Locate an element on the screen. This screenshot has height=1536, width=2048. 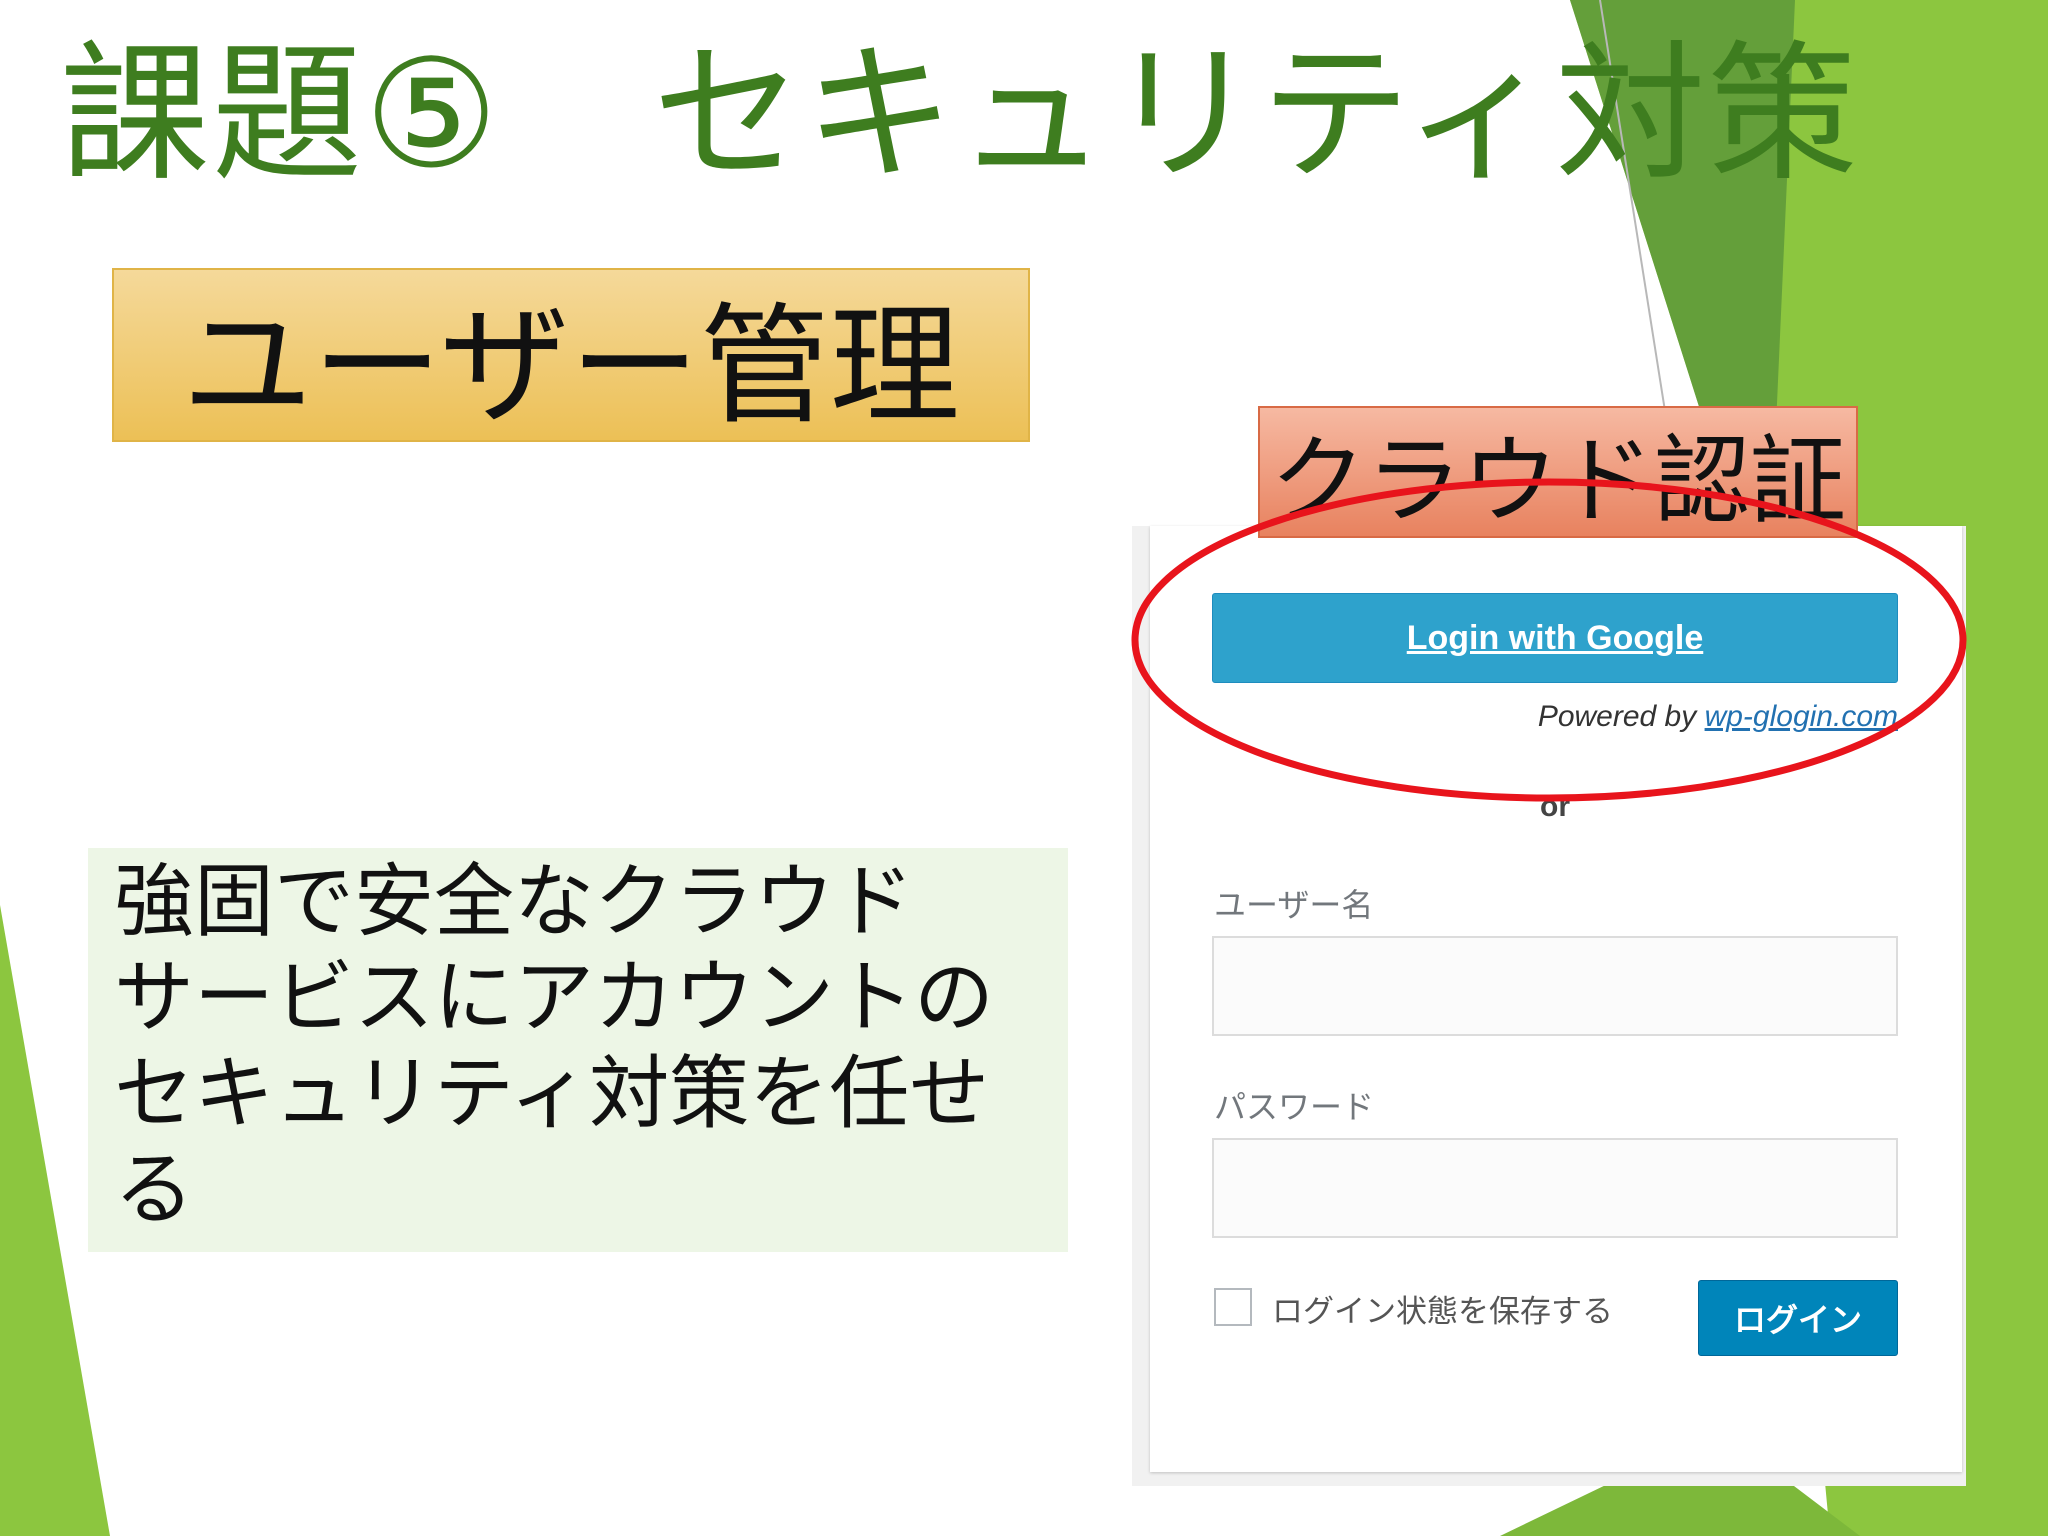
remember-me-label: ログイン状態を保存する is located at coordinates (1442, 1312).